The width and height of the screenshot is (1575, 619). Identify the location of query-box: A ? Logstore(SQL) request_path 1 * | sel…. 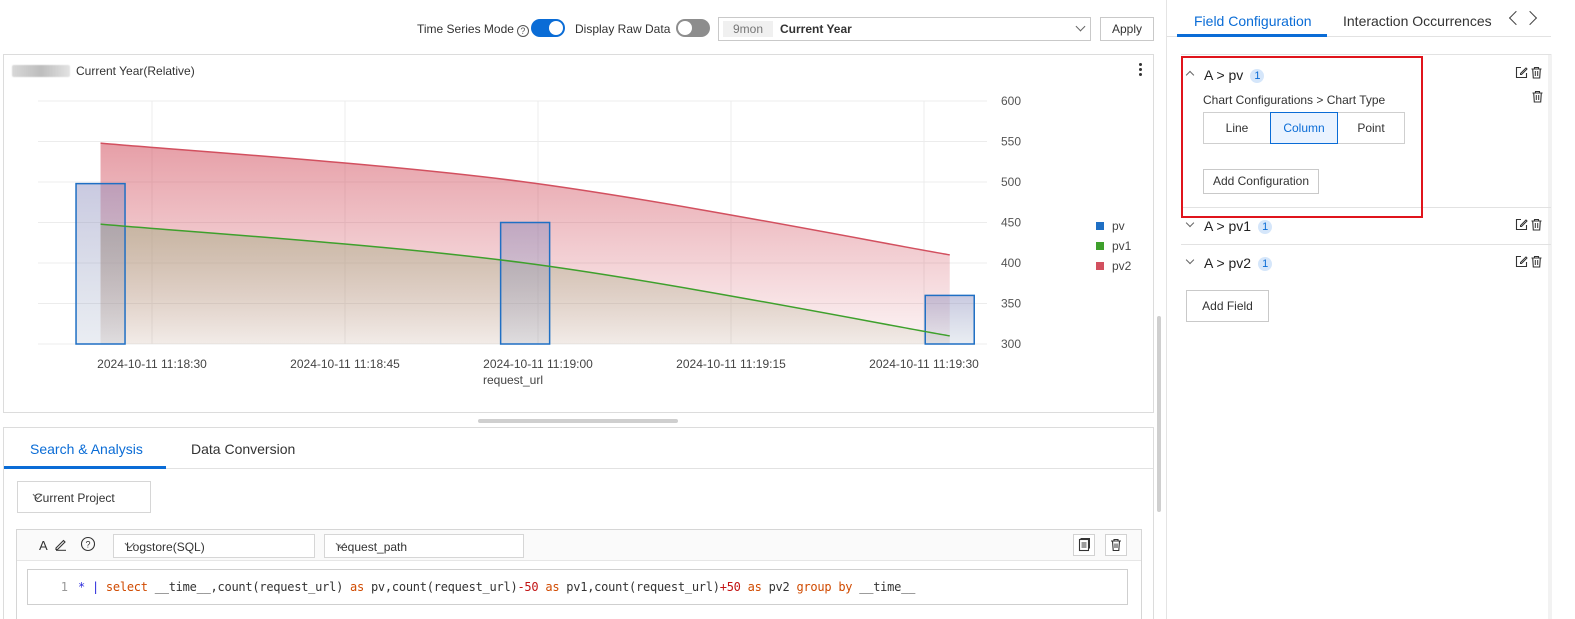
(579, 574).